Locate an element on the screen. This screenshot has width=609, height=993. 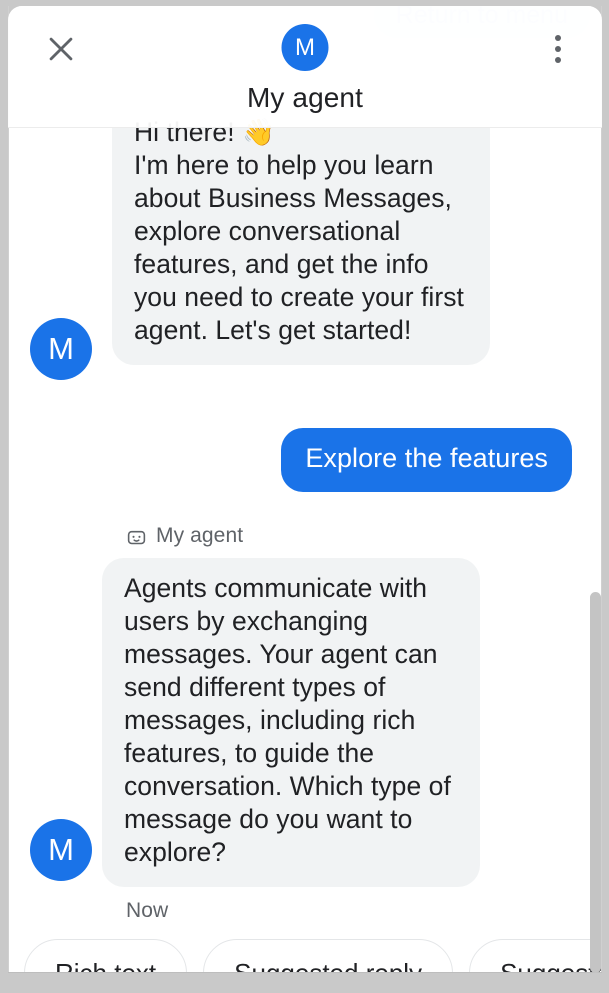
smart-toy-icon is located at coordinates (136, 536).